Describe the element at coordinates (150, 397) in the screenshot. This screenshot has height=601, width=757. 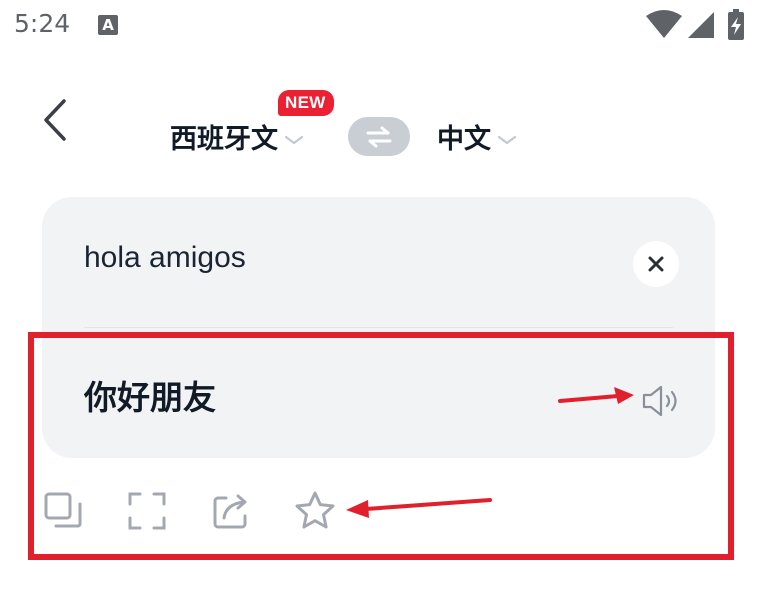
I see `translation-text: 你好朋友` at that location.